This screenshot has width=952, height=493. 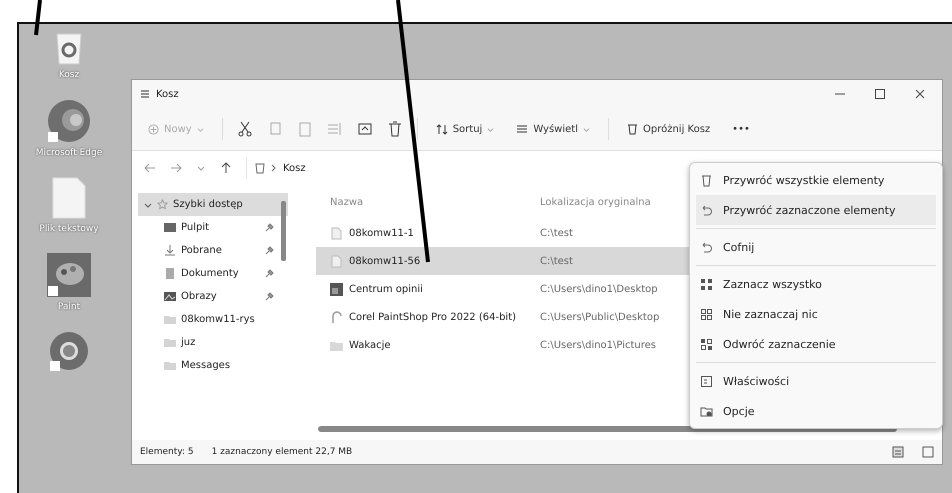 I want to click on grid-outline-icon, so click(x=706, y=314).